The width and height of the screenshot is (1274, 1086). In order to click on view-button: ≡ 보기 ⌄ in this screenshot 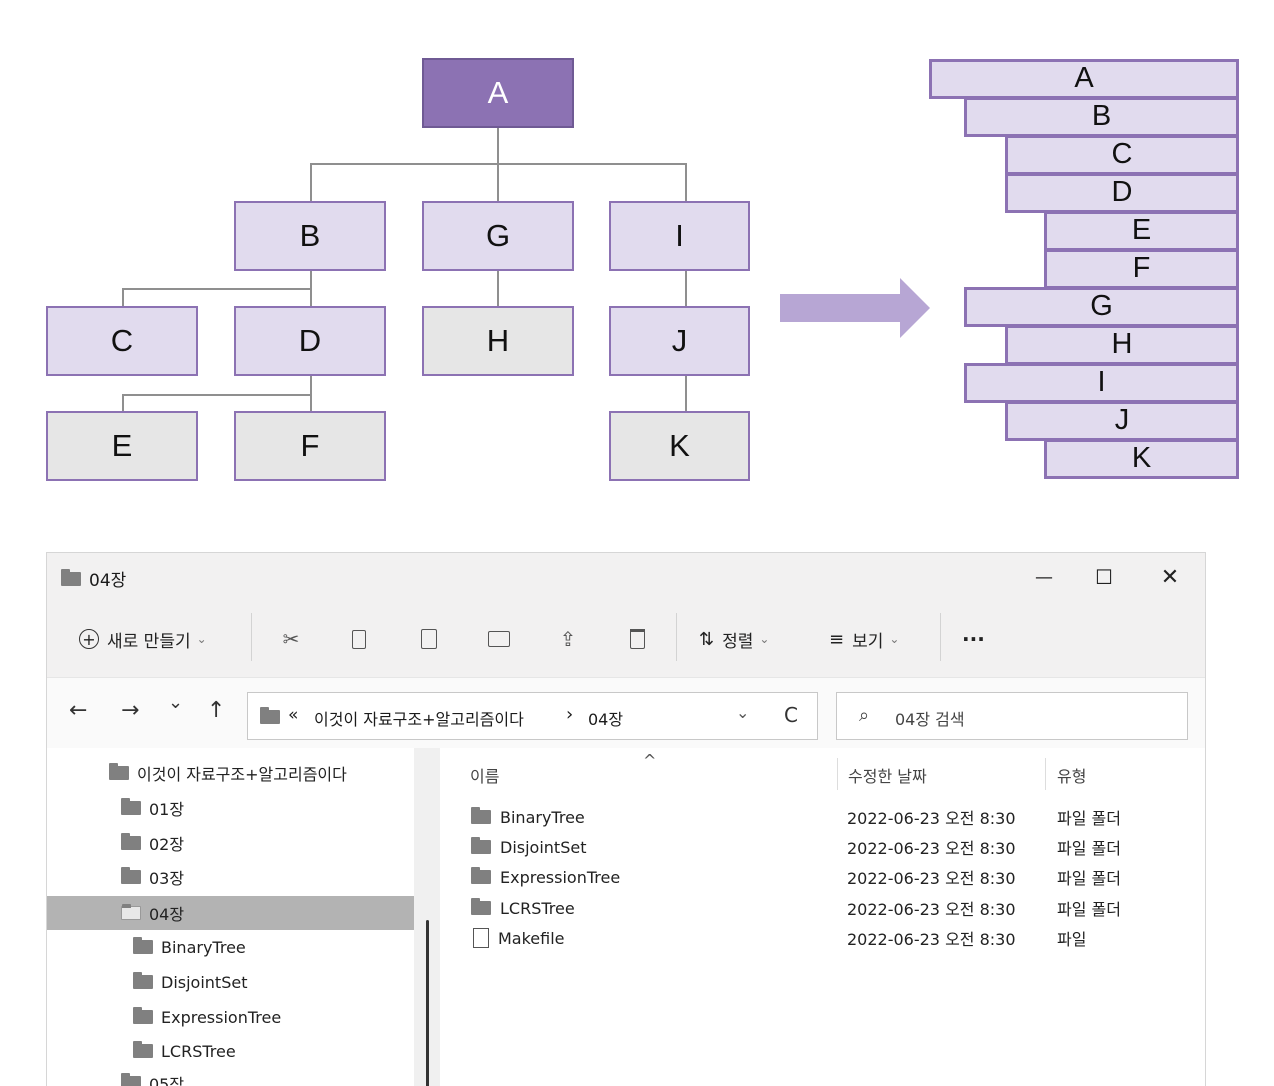, I will do `click(864, 639)`.